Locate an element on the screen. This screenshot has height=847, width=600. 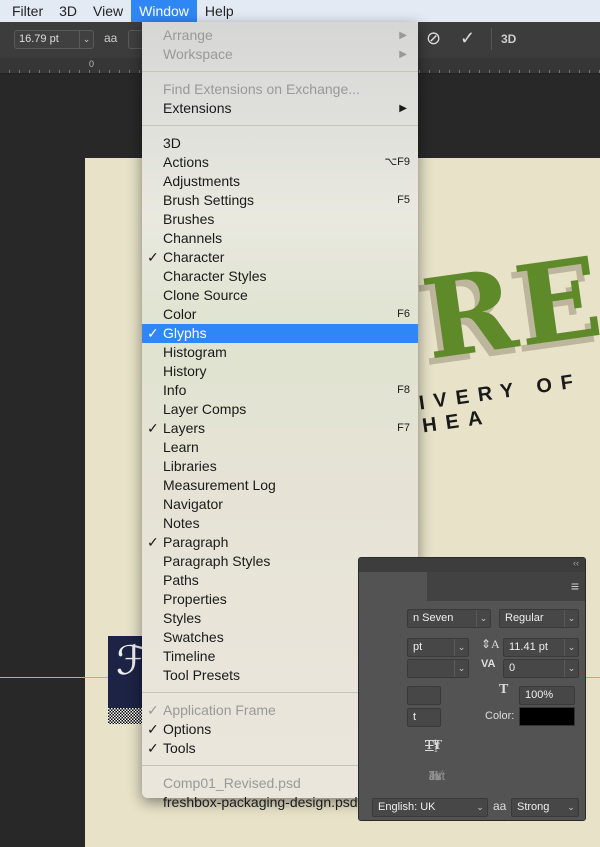
ruler-zero-label: 0 is located at coordinates (92, 64).